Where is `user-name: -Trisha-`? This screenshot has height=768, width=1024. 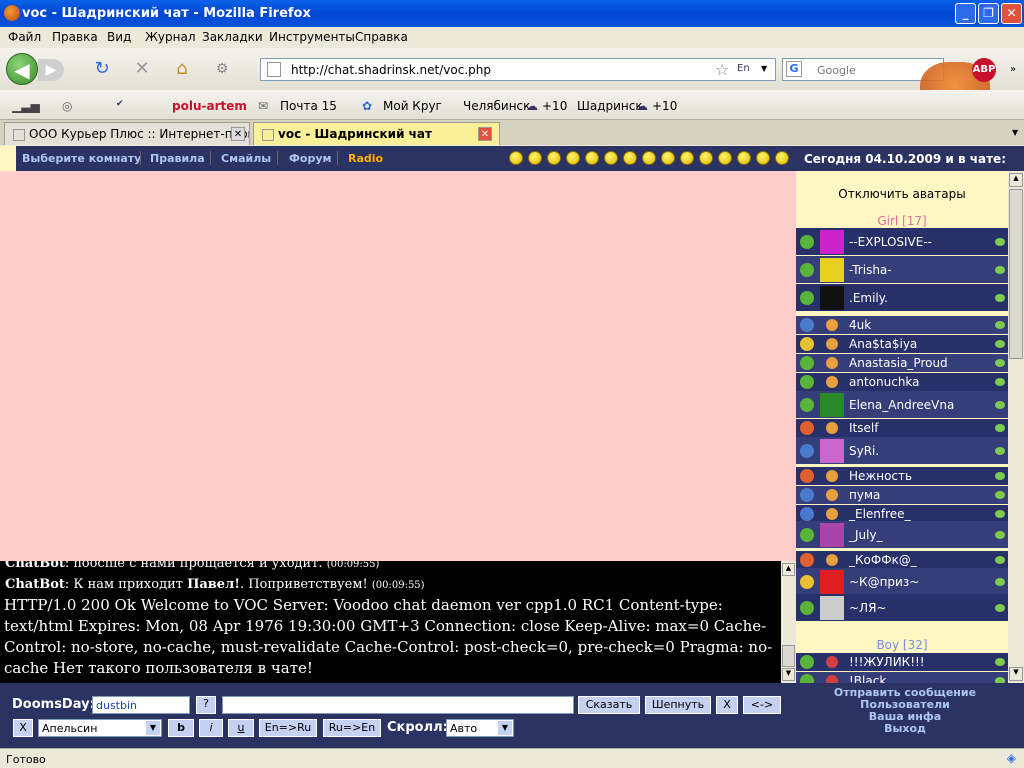
user-name: -Trisha- is located at coordinates (870, 270).